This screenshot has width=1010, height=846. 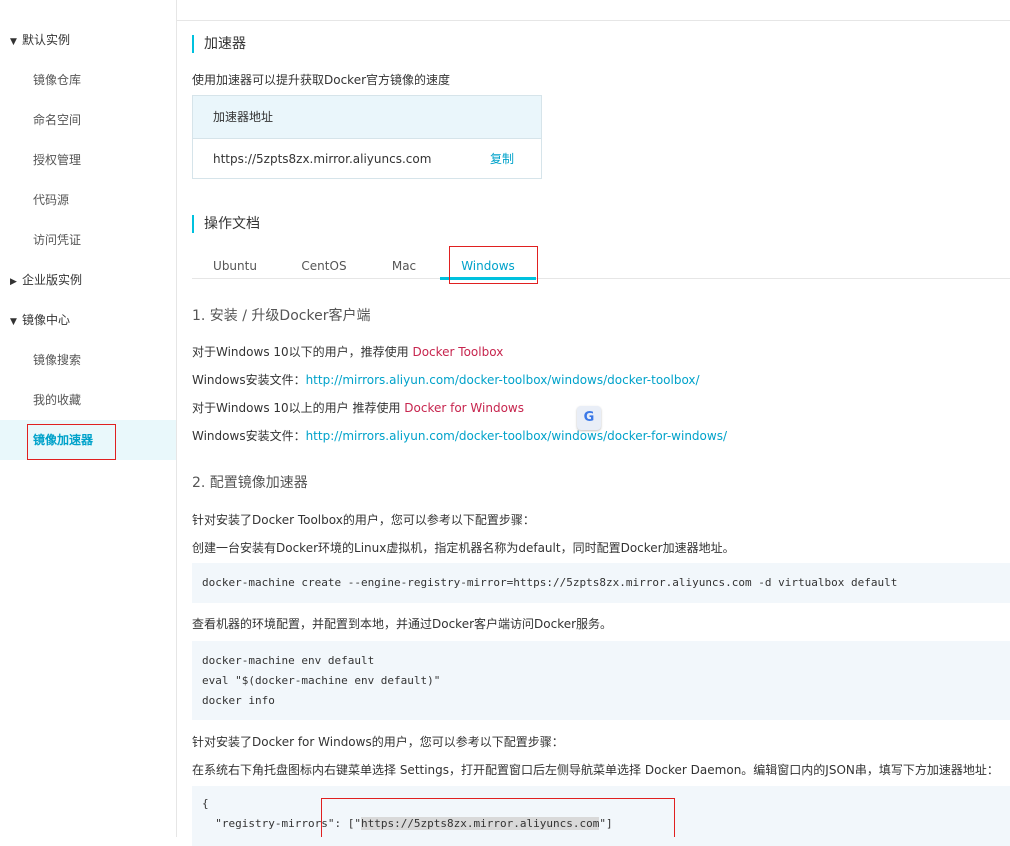 What do you see at coordinates (324, 266) in the screenshot?
I see `tab-centos: CentOS` at bounding box center [324, 266].